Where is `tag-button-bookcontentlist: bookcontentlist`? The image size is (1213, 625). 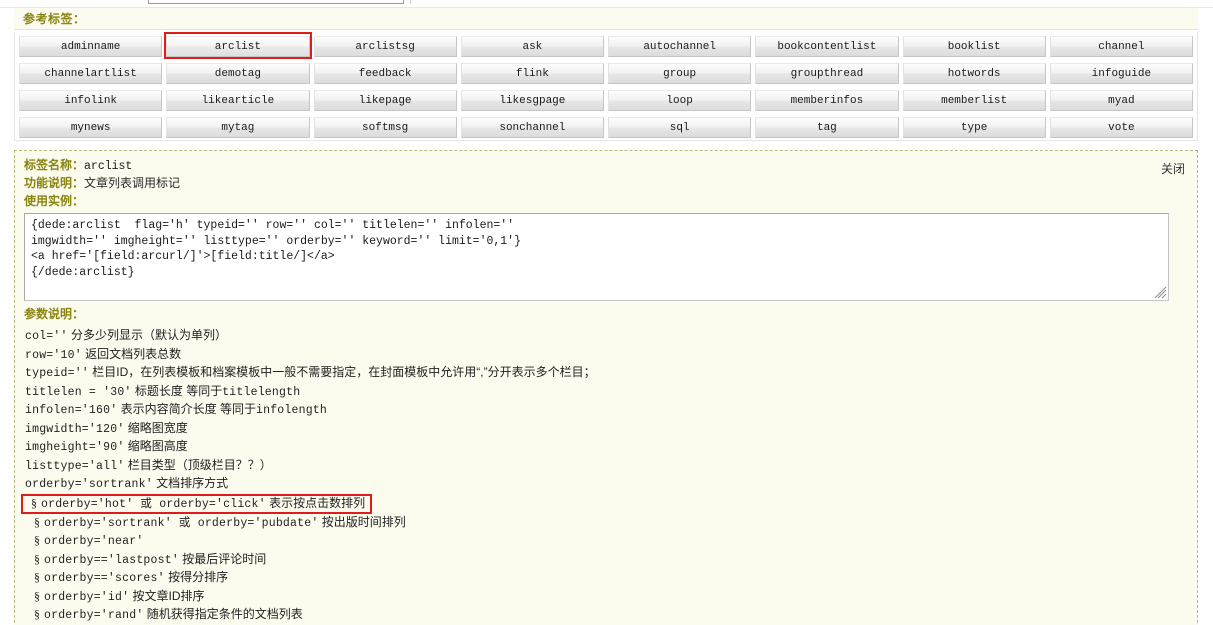 tag-button-bookcontentlist: bookcontentlist is located at coordinates (827, 46).